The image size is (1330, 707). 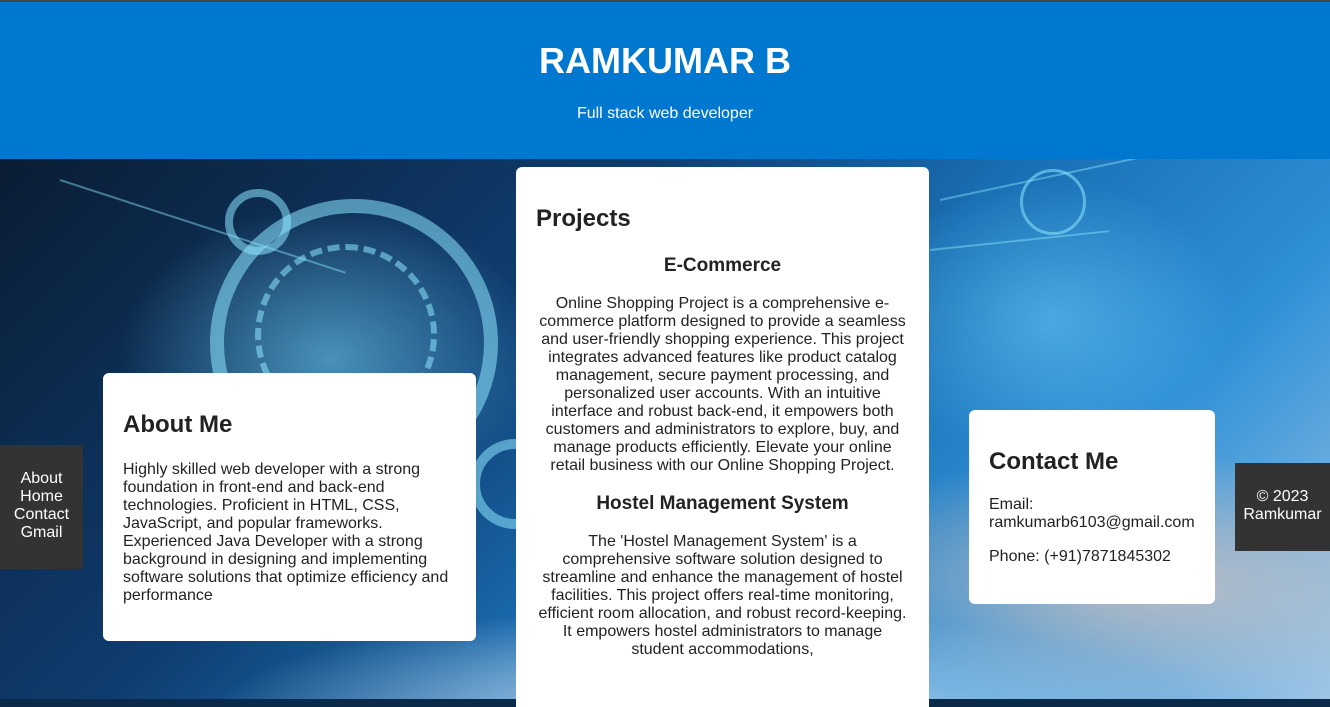 What do you see at coordinates (41, 479) in the screenshot?
I see `nav-link-about: About` at bounding box center [41, 479].